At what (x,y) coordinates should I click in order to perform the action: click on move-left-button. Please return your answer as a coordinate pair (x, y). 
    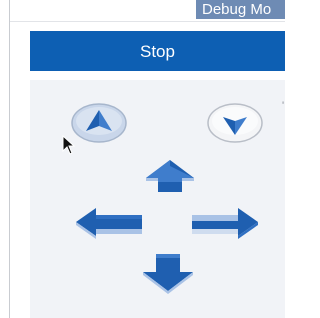
    Looking at the image, I should click on (109, 223).